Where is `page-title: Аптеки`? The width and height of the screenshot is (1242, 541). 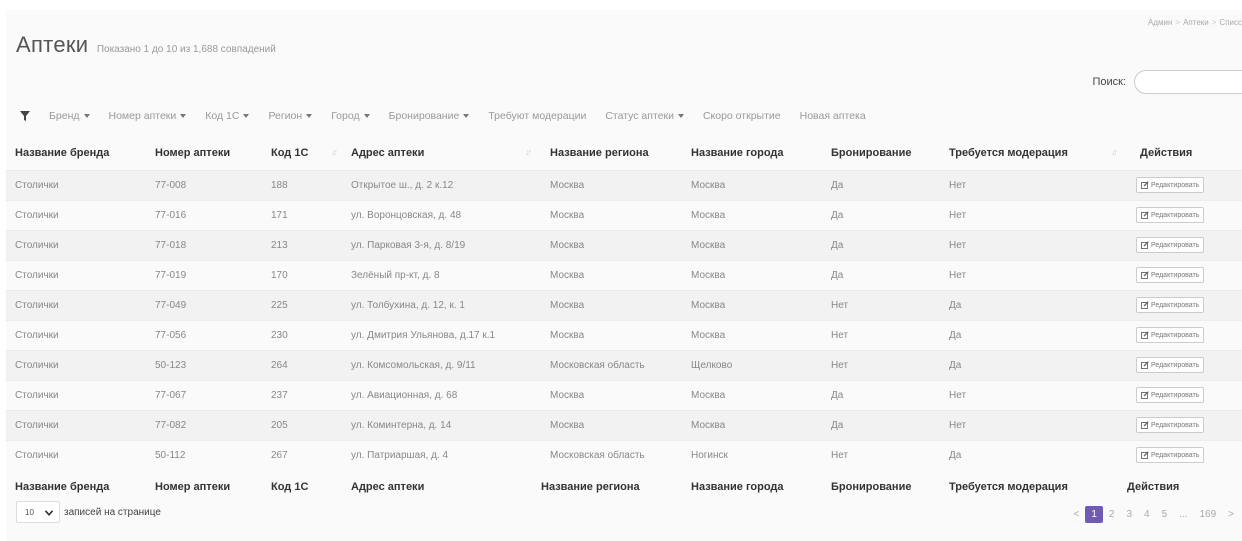 page-title: Аптеки is located at coordinates (52, 44).